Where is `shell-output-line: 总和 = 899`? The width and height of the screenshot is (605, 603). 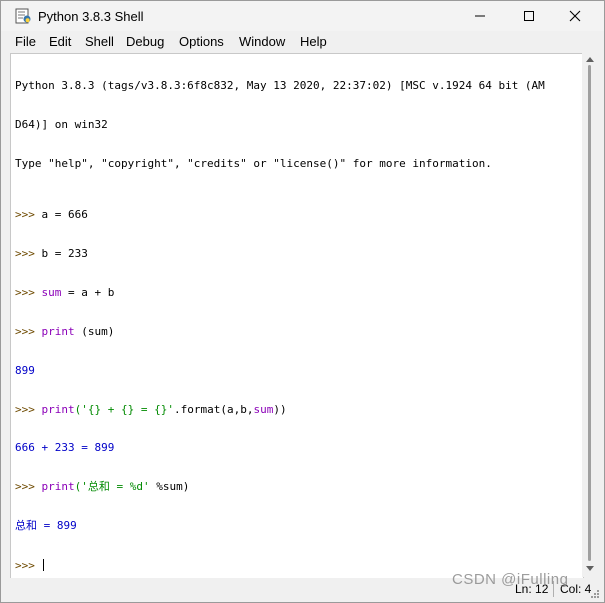 shell-output-line: 总和 = 899 is located at coordinates (46, 526).